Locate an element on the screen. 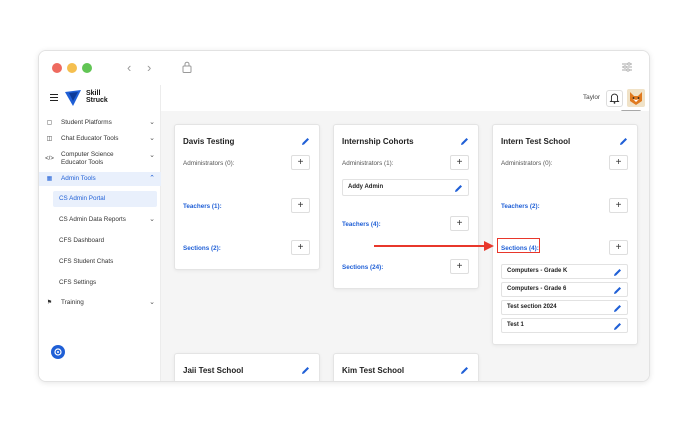 The height and width of the screenshot is (430, 688). section-name: Computers - Grade 6 is located at coordinates (537, 289).